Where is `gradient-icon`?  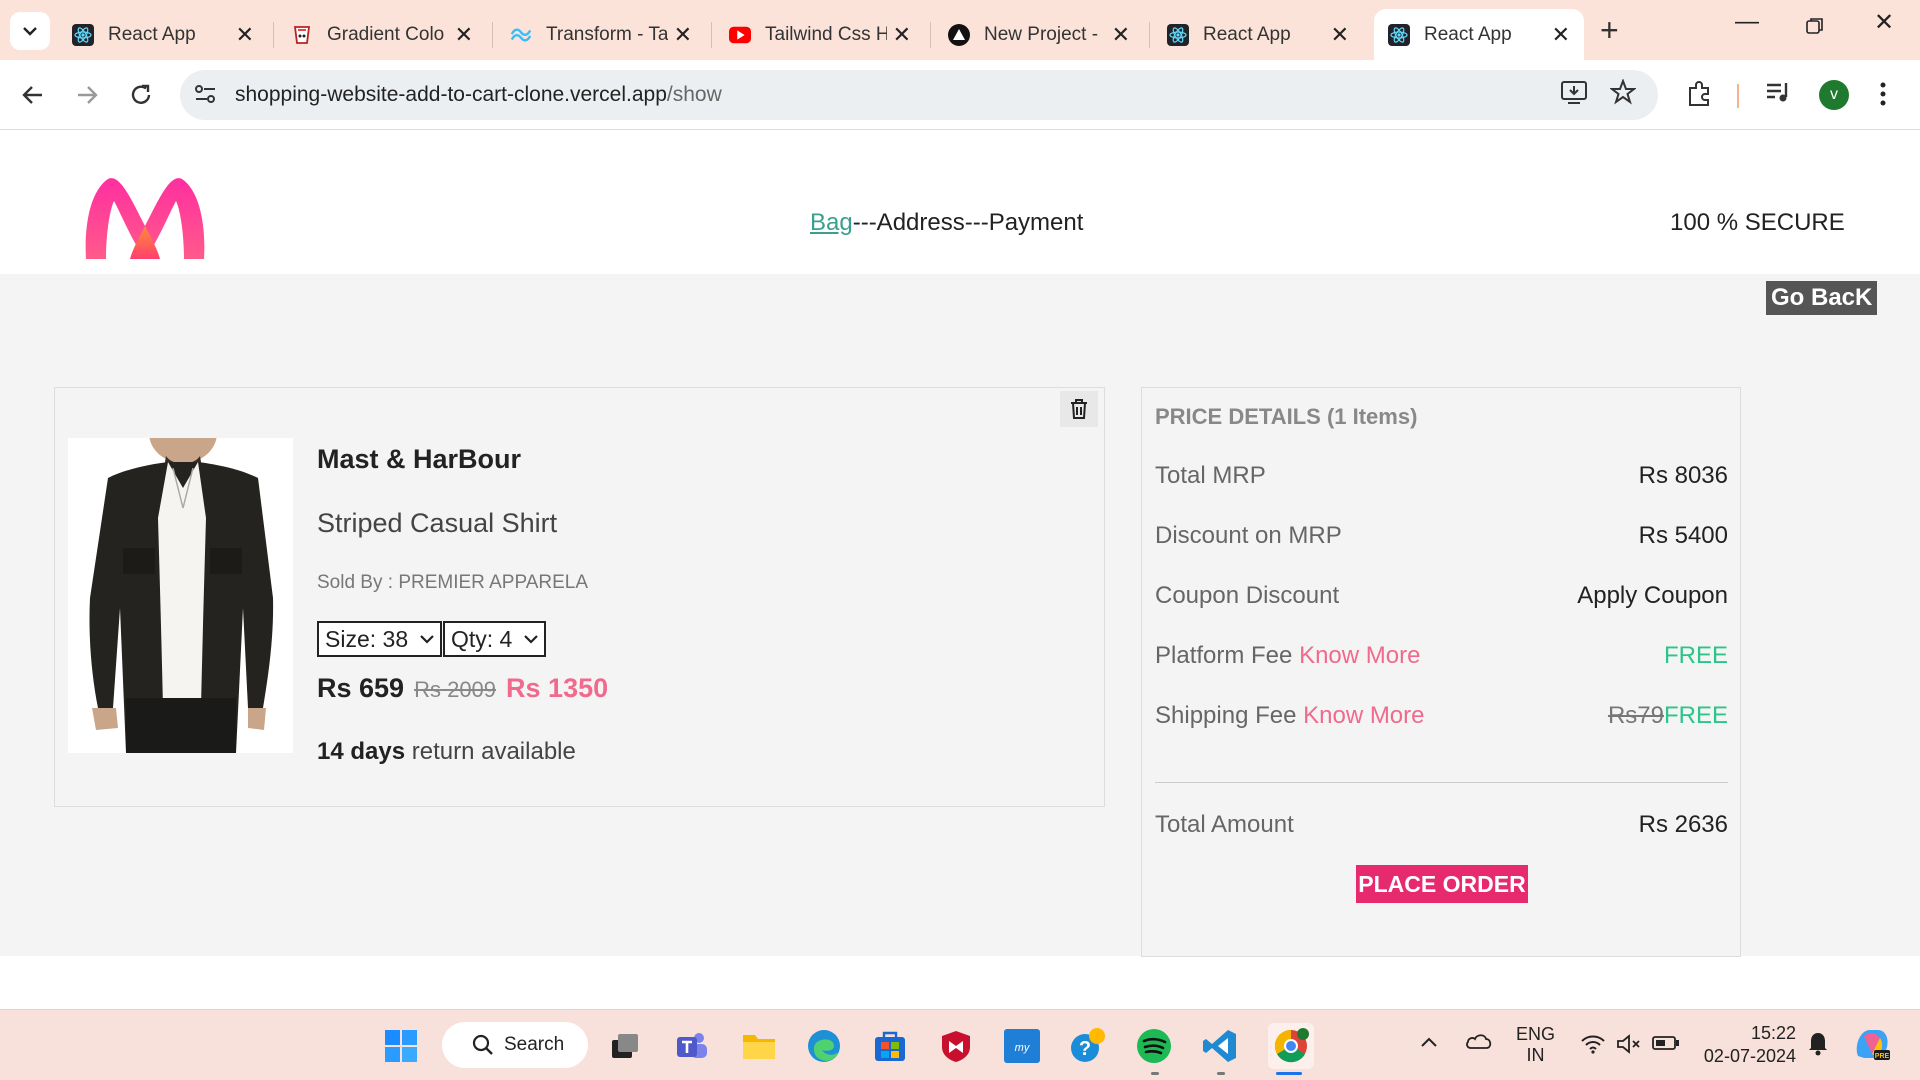 gradient-icon is located at coordinates (302, 35).